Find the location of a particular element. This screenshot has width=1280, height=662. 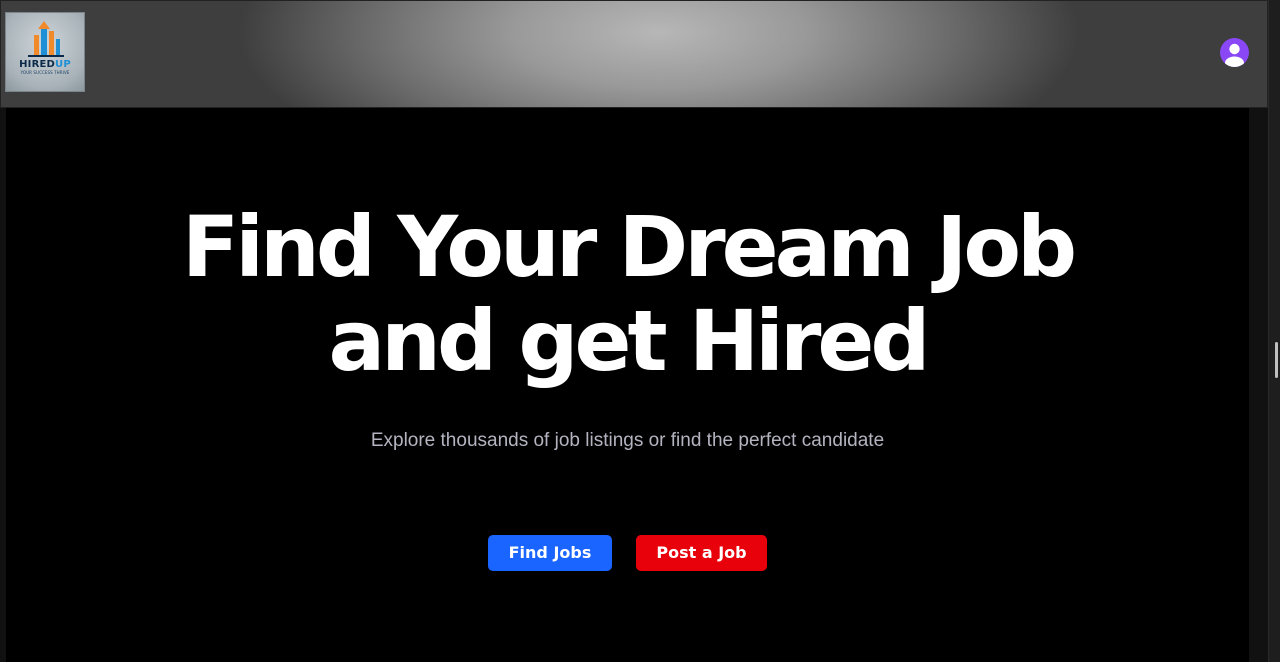

logo-tagline: YOUR SUCCESS THRIVE is located at coordinates (45, 72).